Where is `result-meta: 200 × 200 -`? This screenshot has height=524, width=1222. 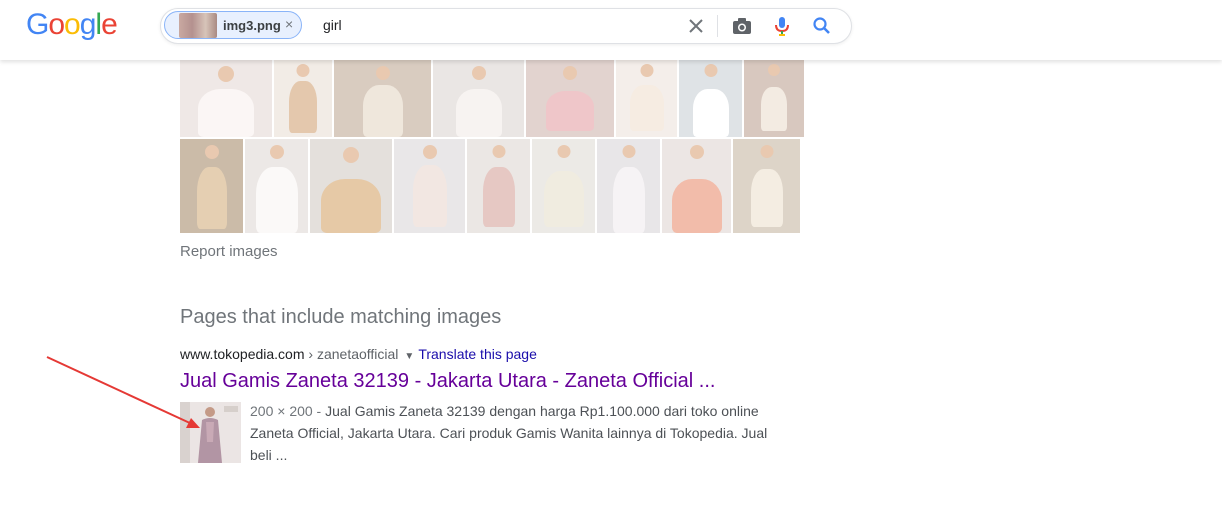
result-meta: 200 × 200 - is located at coordinates (288, 411).